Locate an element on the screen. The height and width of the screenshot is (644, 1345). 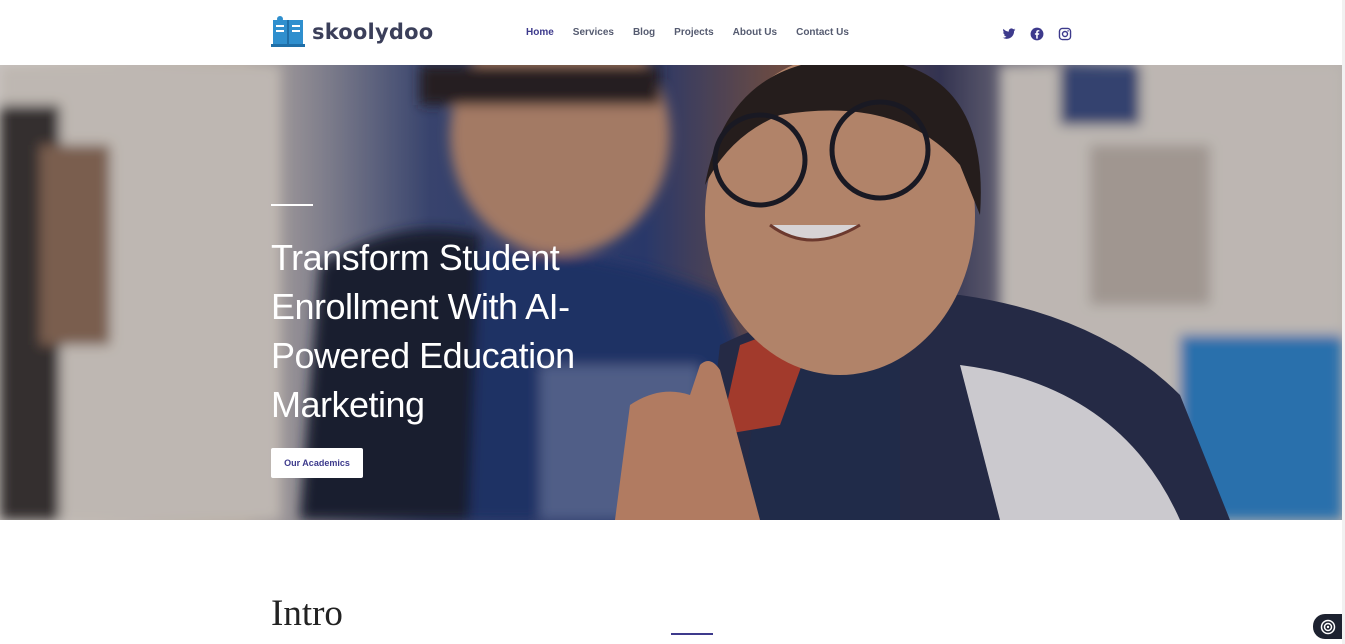
intro-heading: Intro is located at coordinates (307, 613).